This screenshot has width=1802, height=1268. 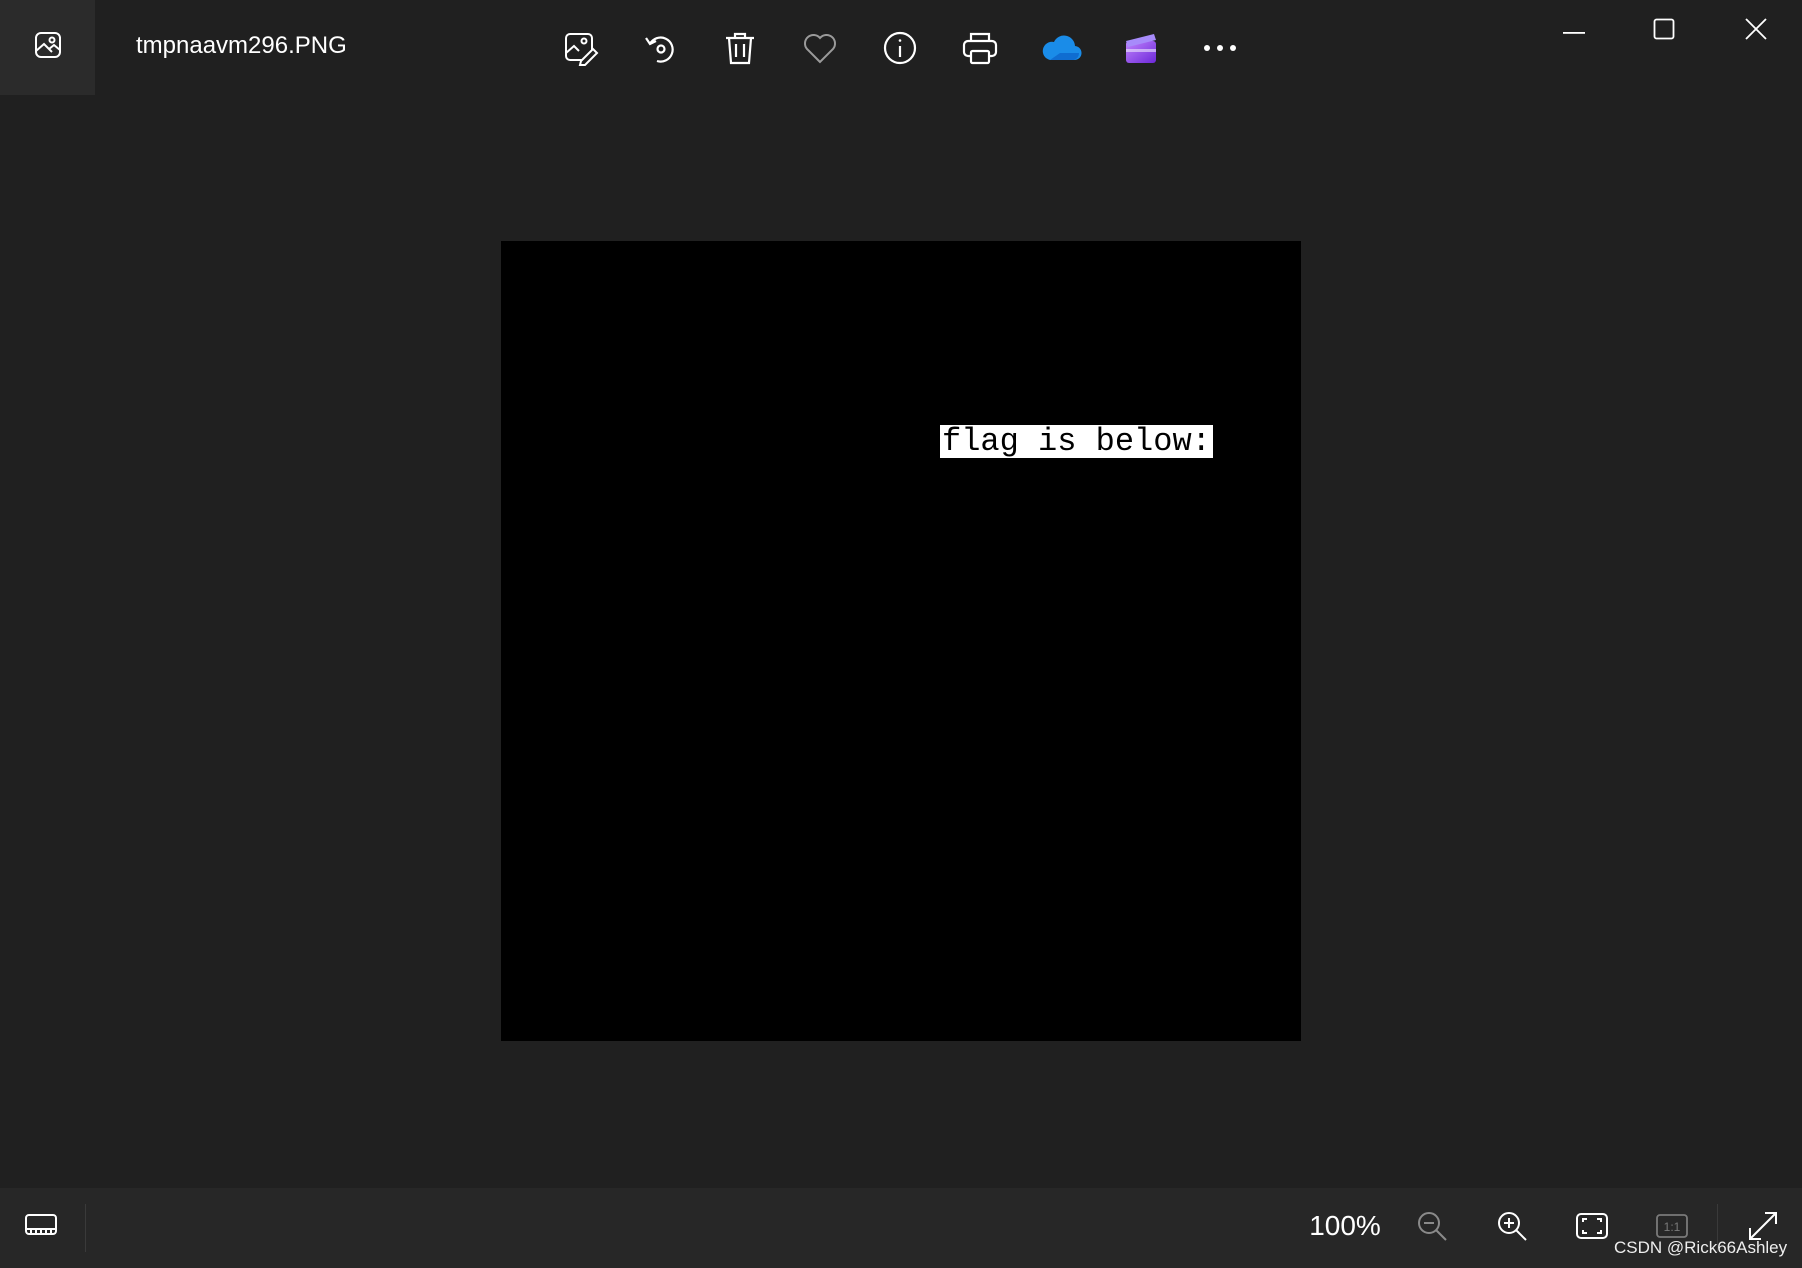 I want to click on gallery-button, so click(x=47, y=47).